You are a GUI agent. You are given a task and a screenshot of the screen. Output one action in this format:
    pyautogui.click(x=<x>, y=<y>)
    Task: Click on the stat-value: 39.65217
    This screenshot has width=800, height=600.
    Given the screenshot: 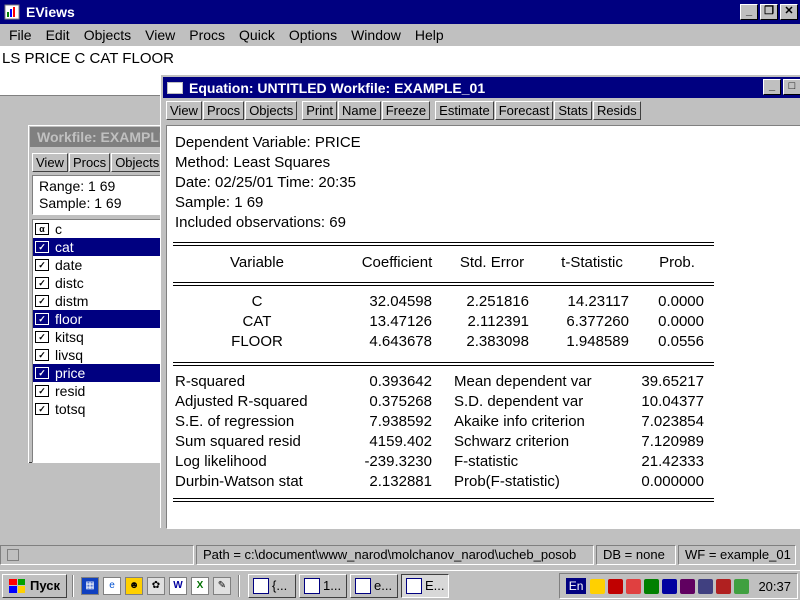 What is the action you would take?
    pyautogui.click(x=672, y=381)
    